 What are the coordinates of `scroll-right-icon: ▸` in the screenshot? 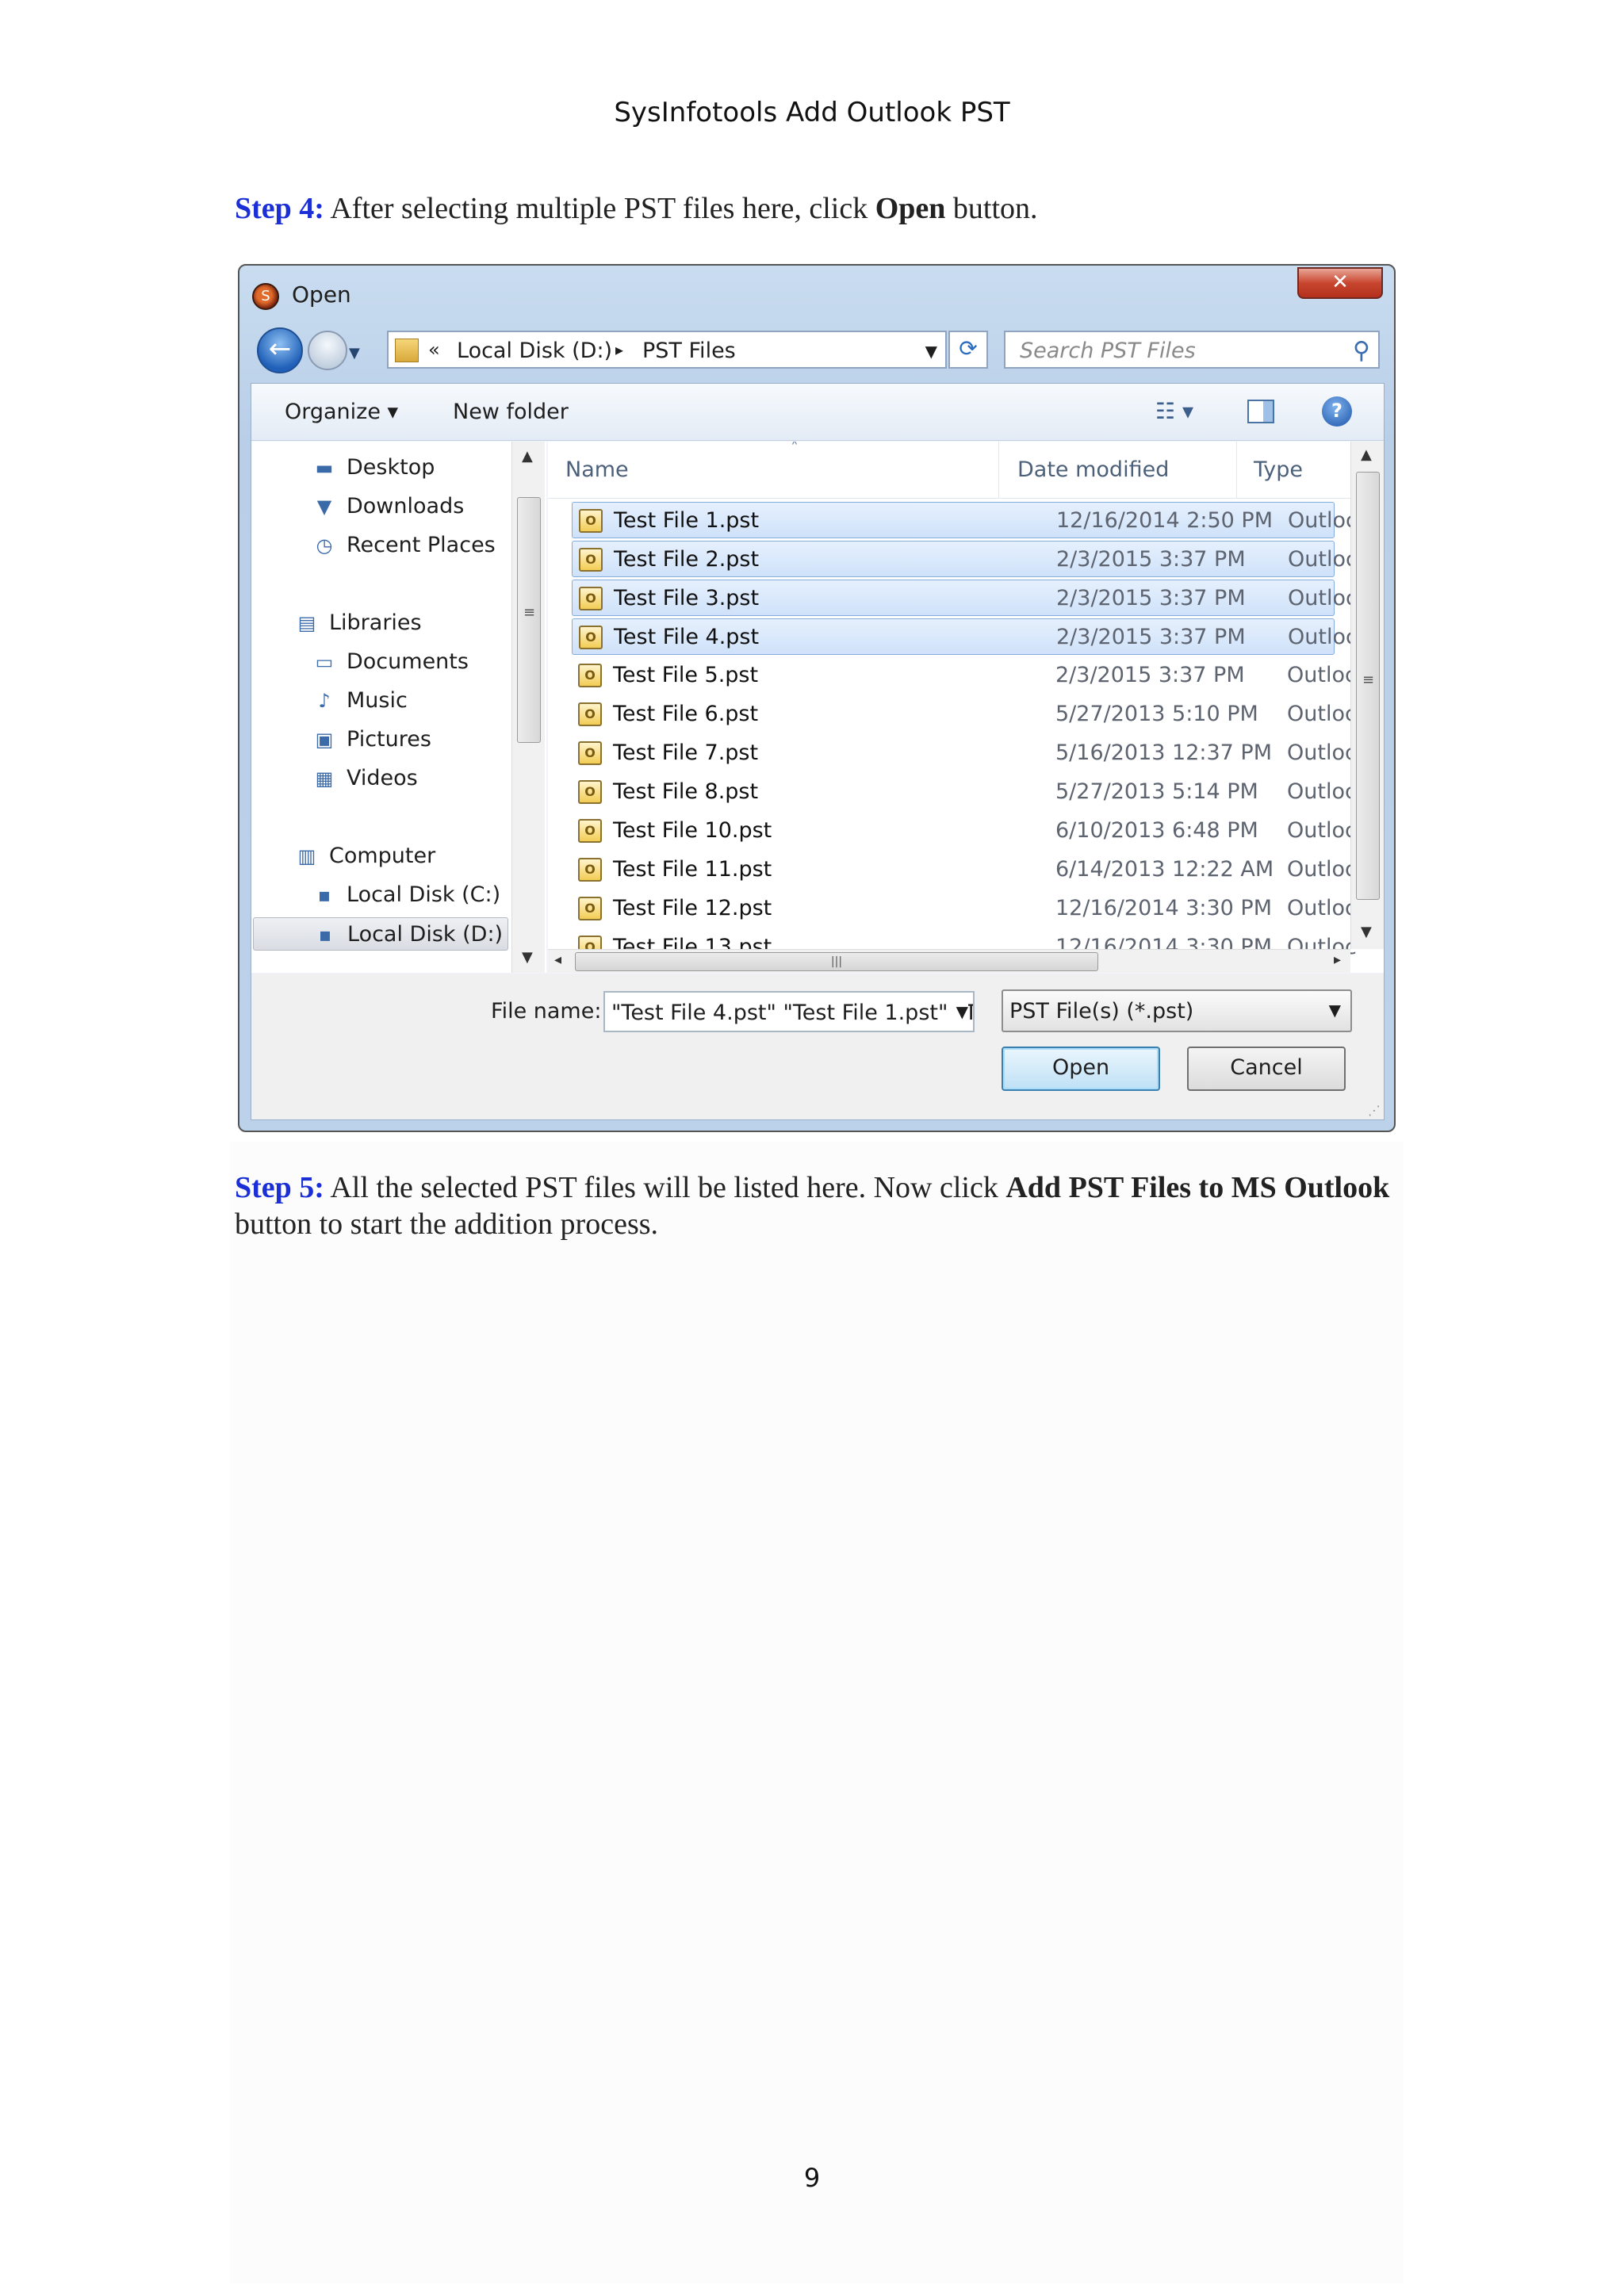 It's located at (1337, 960).